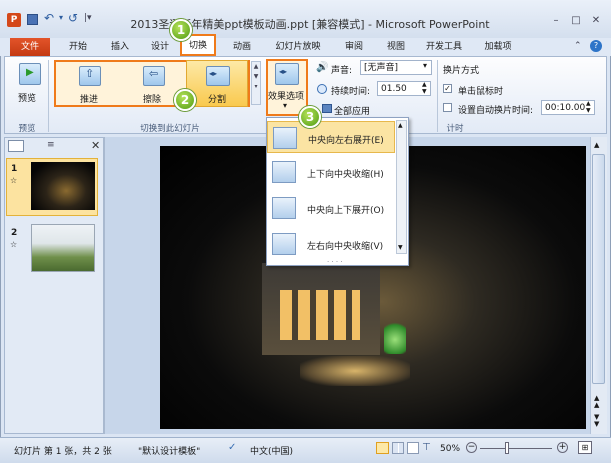 Image resolution: width=611 pixels, height=463 pixels. I want to click on clock-icon, so click(322, 89).